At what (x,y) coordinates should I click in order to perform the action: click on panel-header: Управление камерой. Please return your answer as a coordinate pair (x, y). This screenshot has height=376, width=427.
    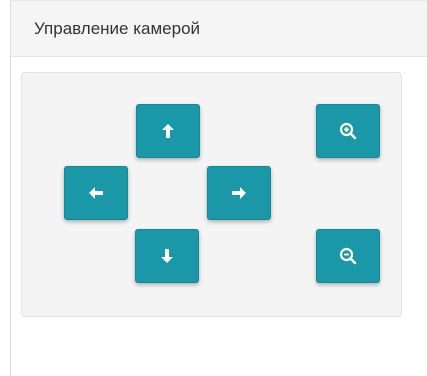
    Looking at the image, I should click on (219, 29).